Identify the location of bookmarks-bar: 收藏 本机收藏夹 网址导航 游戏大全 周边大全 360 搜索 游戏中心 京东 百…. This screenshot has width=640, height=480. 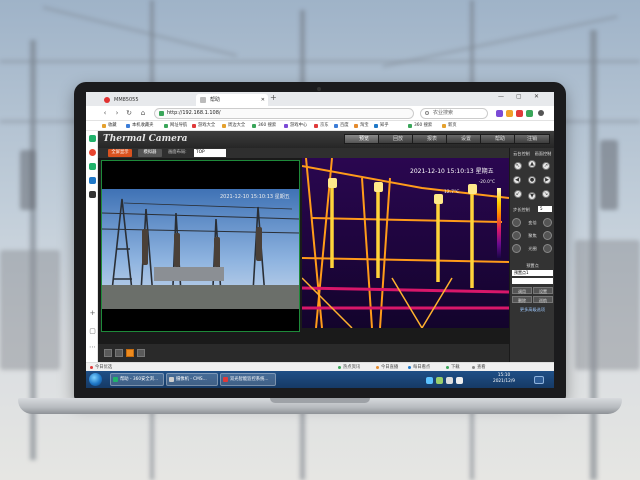
(320, 126).